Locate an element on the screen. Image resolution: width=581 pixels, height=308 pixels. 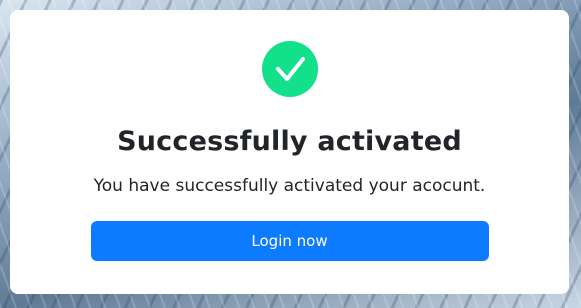
dialog-title: Successfully activated is located at coordinates (289, 141).